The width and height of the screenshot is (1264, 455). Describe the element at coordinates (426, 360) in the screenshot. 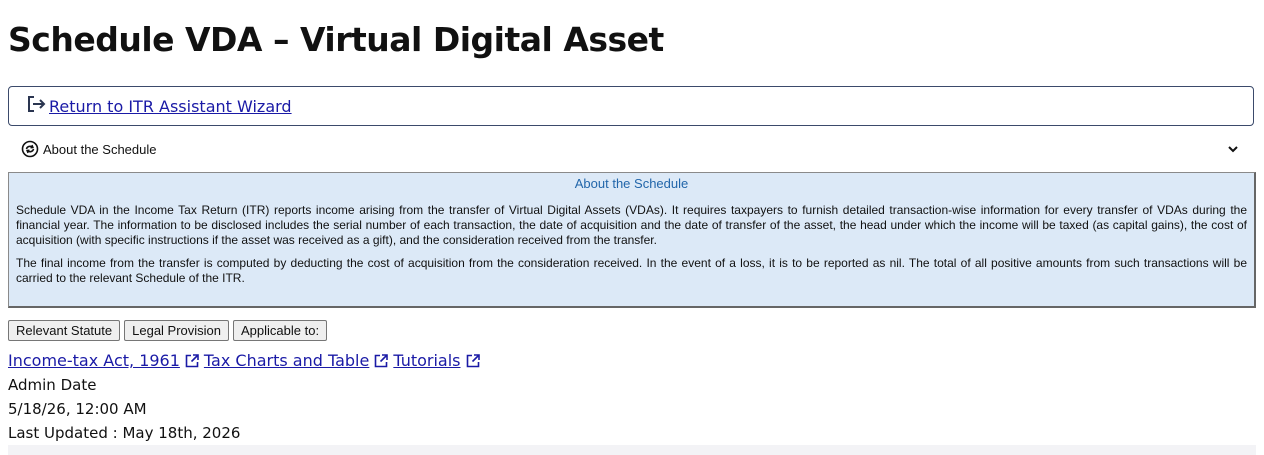

I see `tutorials-link: Tutorials` at that location.